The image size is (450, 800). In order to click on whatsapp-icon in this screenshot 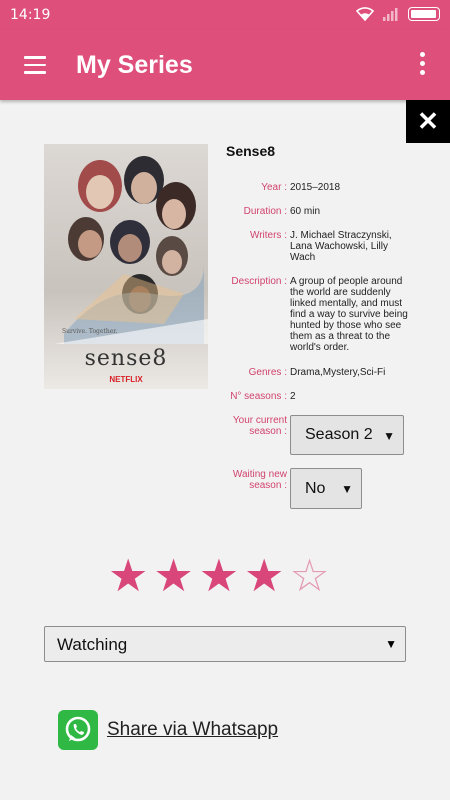, I will do `click(78, 730)`.